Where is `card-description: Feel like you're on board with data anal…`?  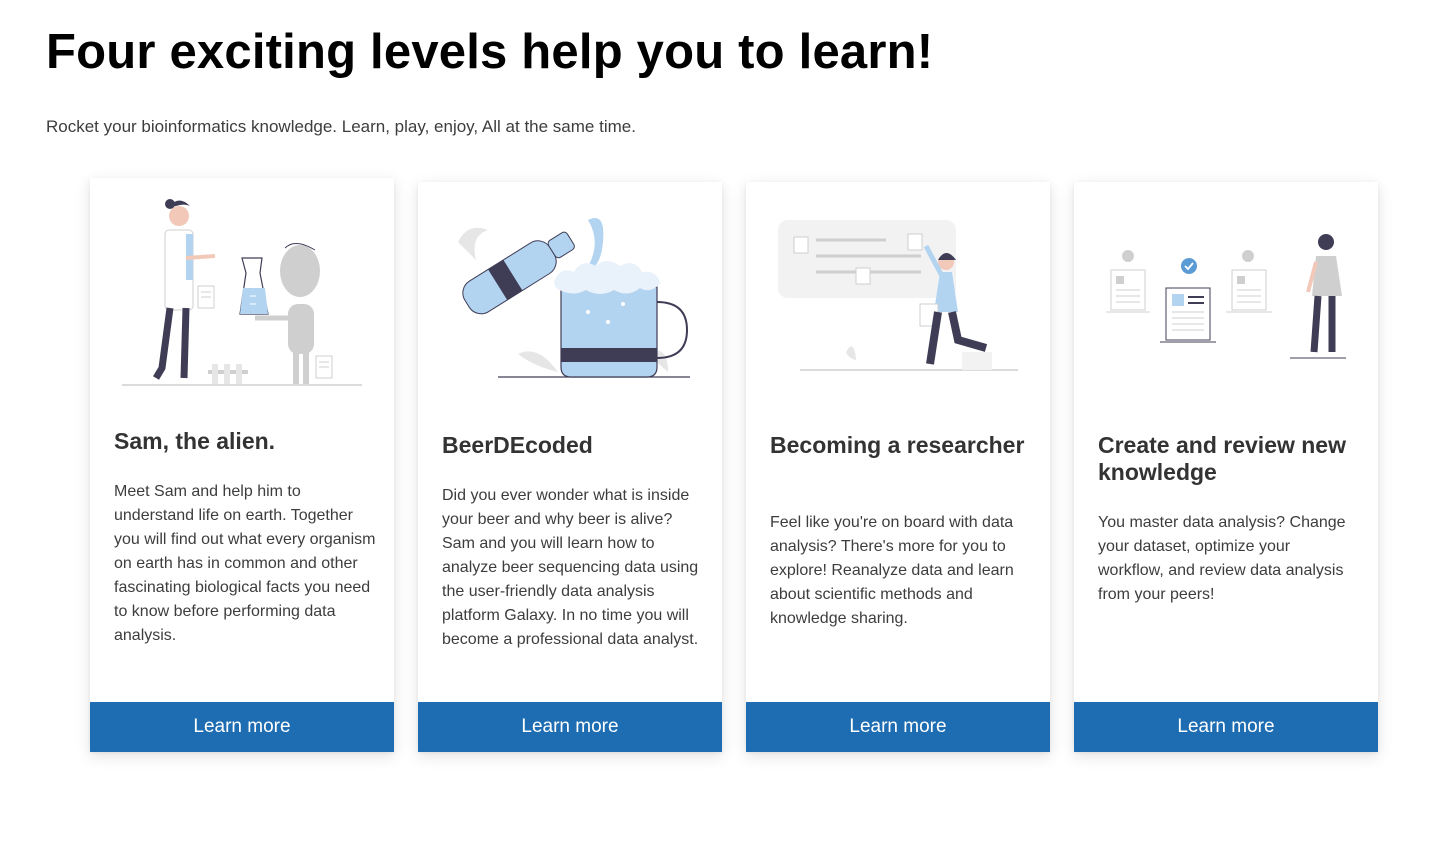 card-description: Feel like you're on board with data anal… is located at coordinates (892, 570).